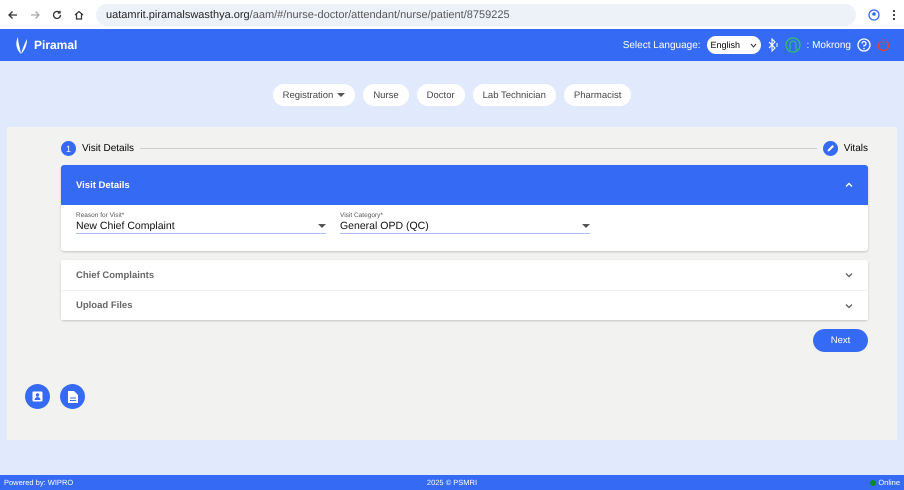 Image resolution: width=904 pixels, height=490 pixels. I want to click on address-bar: uatamrit.piramalswasthya.org/aam/#/nurse-doctor/attendant/nurse/patient/8759225, so click(476, 15).